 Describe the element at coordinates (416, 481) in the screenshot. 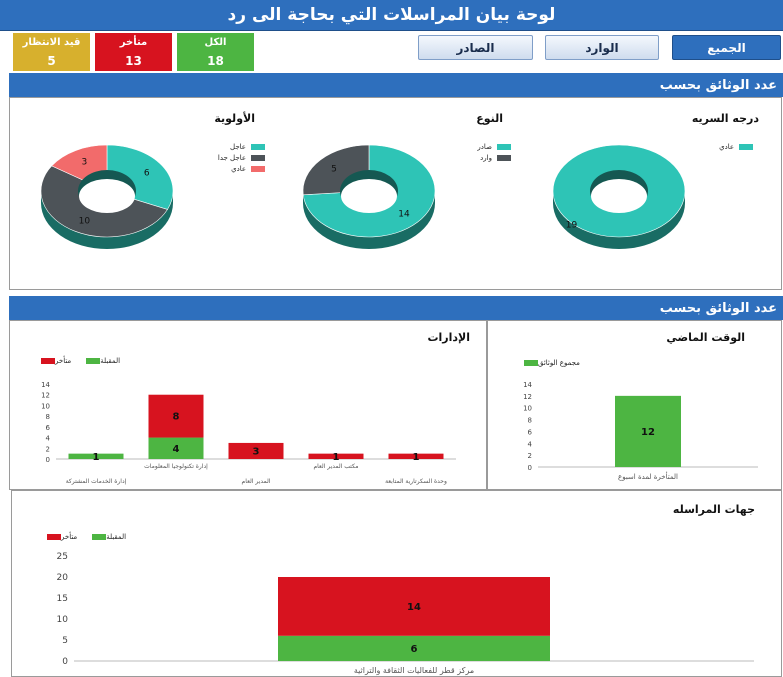

I see `x-category-label: وحدة السكرتارية المتابعة` at that location.